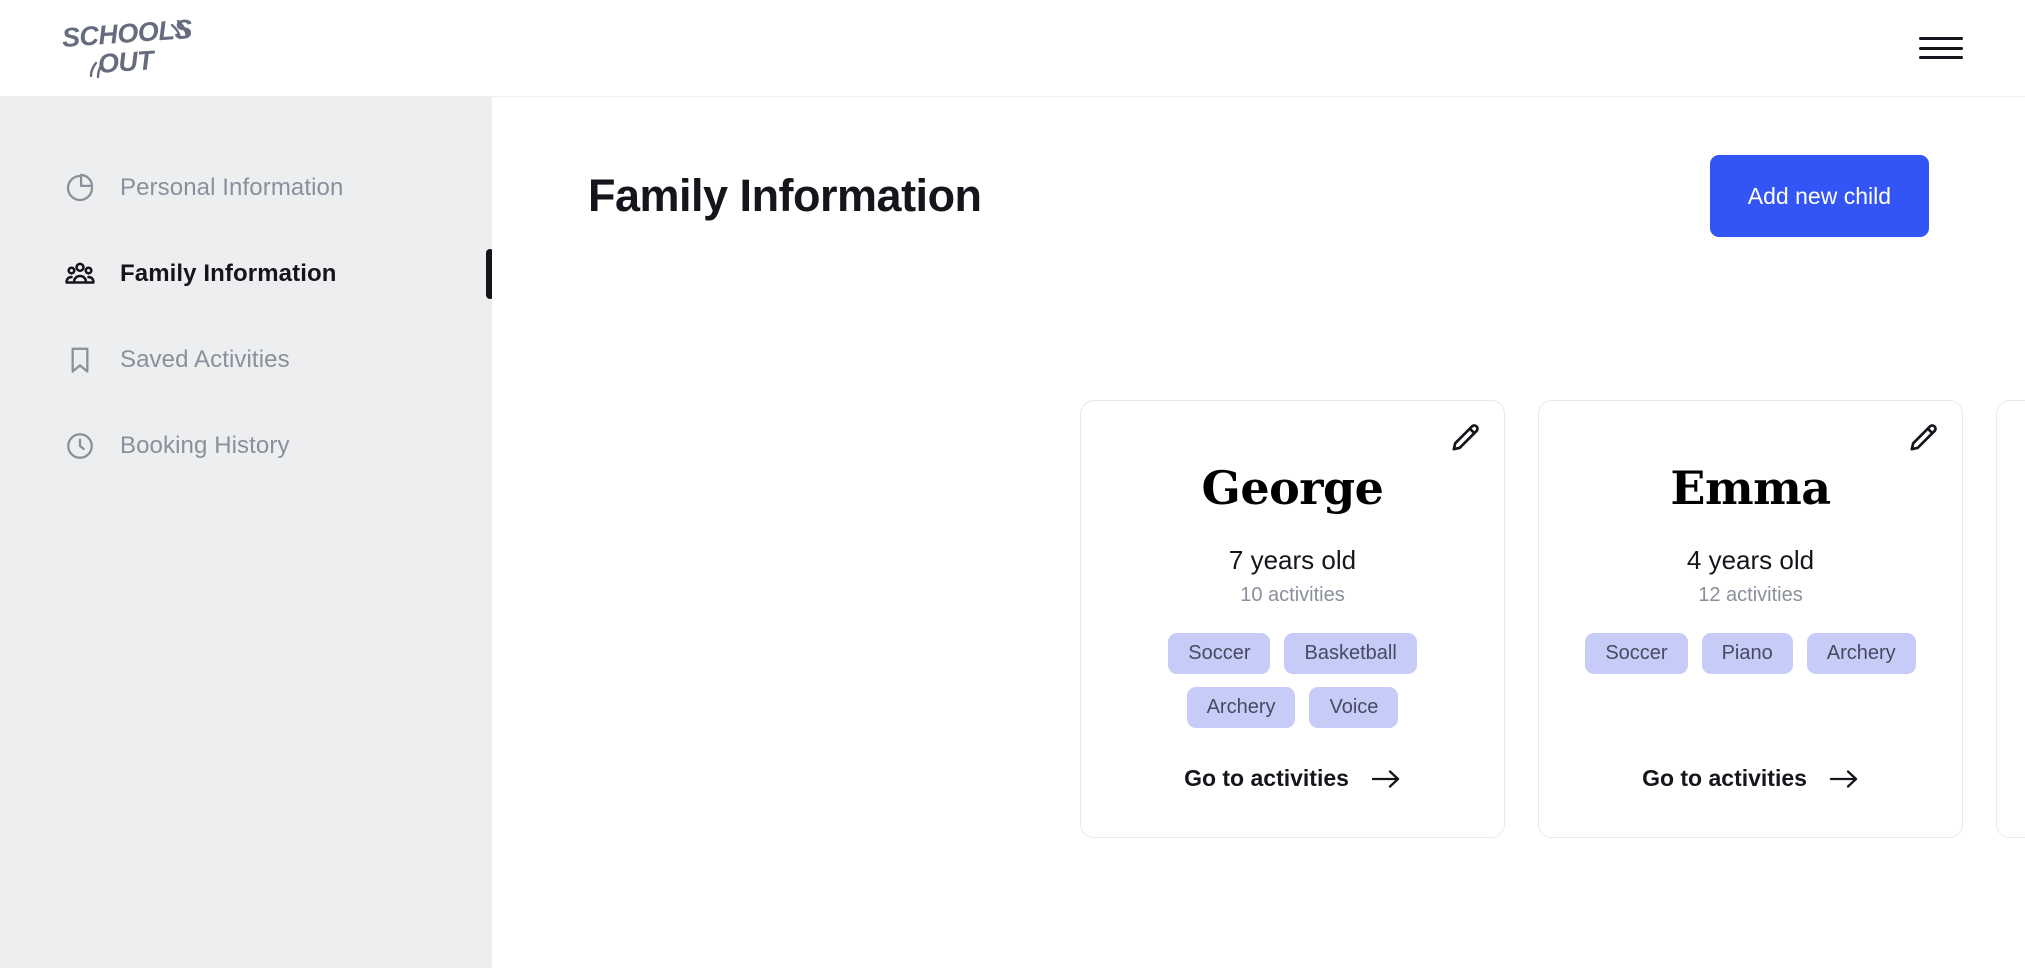  I want to click on bookmark-icon, so click(80, 360).